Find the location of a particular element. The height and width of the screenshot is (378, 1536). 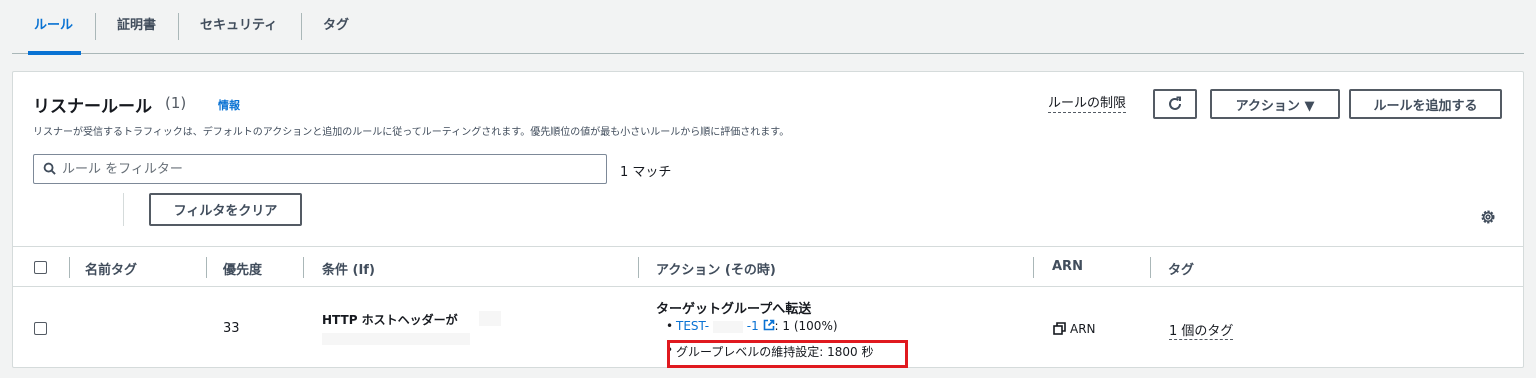

row-checkbox is located at coordinates (40, 328).